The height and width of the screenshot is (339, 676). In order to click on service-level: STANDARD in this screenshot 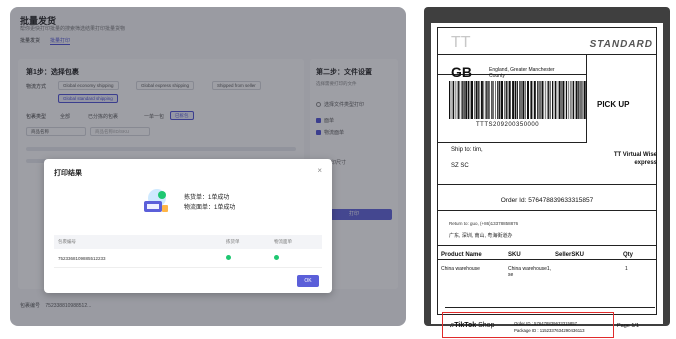, I will do `click(621, 44)`.